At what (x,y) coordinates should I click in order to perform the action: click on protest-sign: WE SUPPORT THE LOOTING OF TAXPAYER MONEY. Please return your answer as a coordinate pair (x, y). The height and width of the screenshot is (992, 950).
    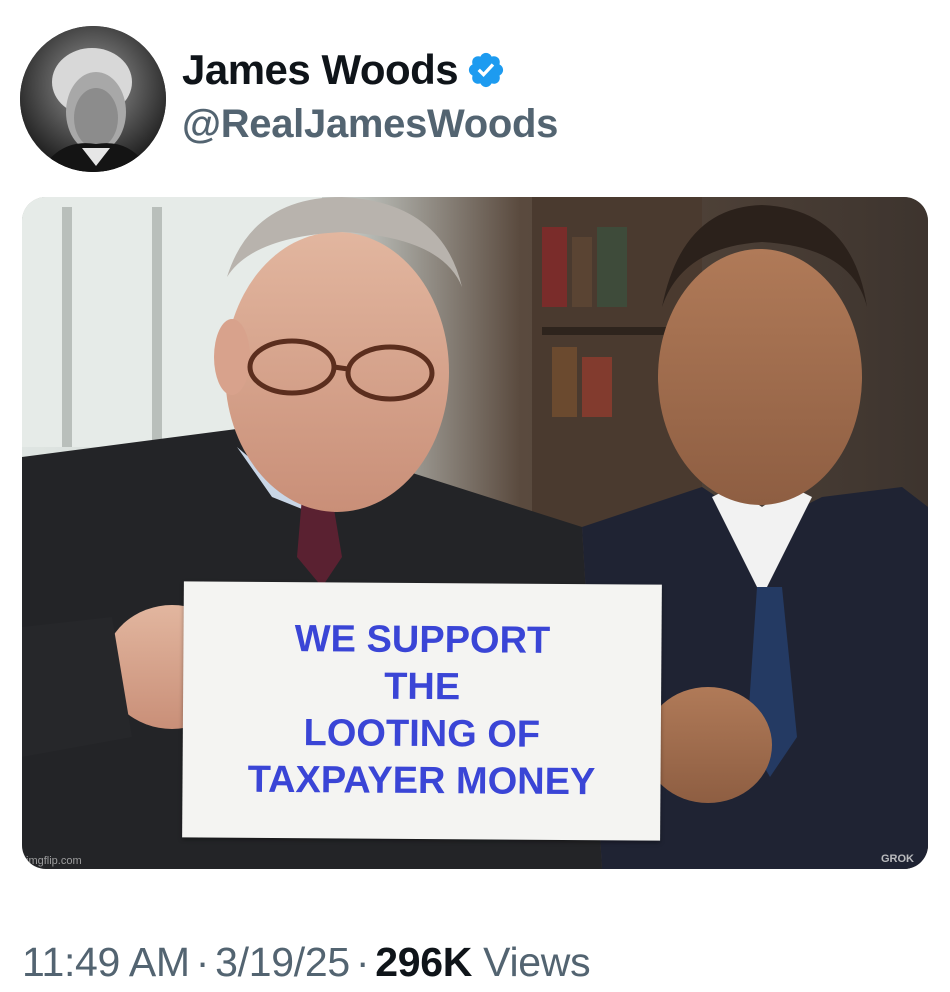
    Looking at the image, I should click on (422, 711).